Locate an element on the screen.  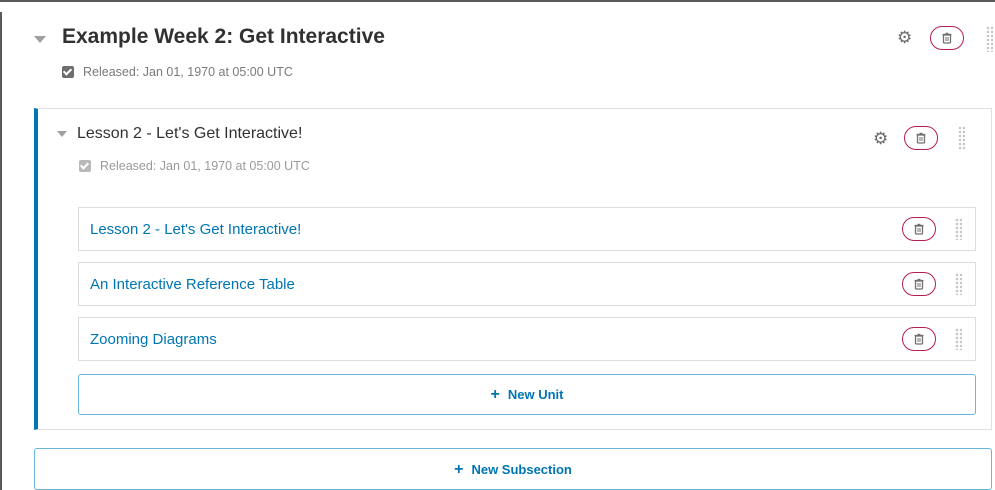
section-release-status: Released: Jan 01, 1970 at 05:00 UTC is located at coordinates (177, 72).